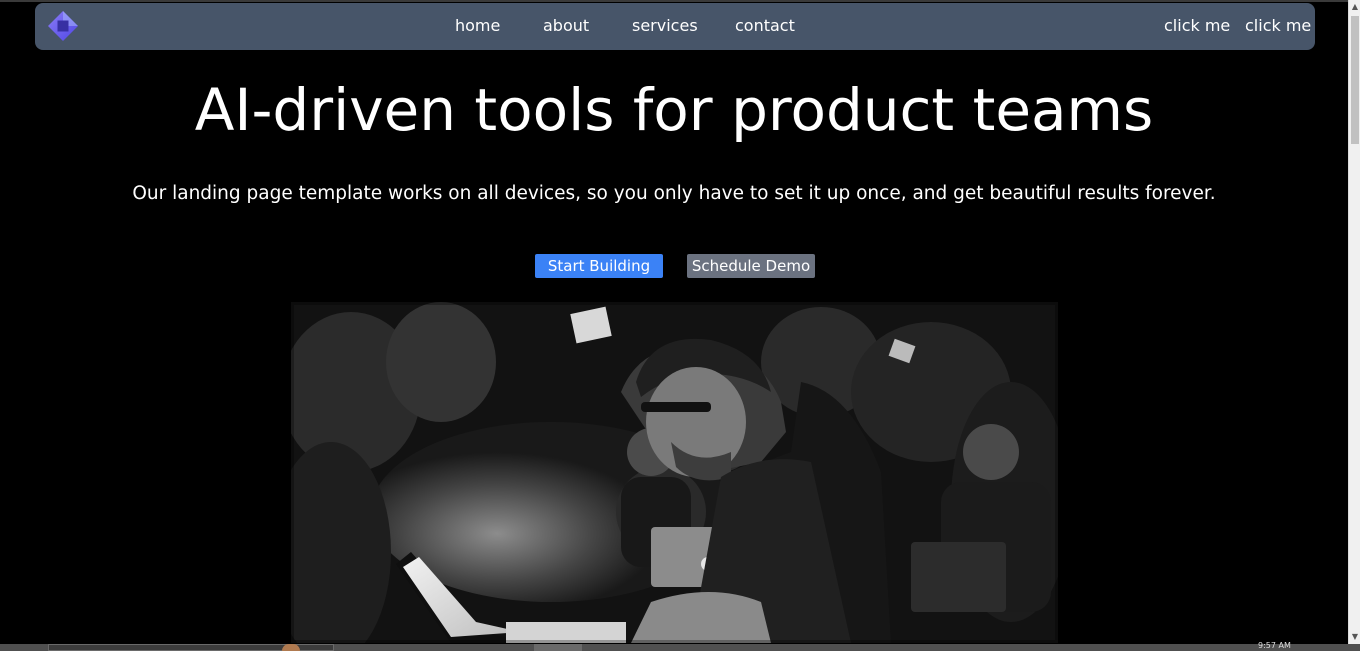 This screenshot has height=651, width=1360. Describe the element at coordinates (1354, 322) in the screenshot. I see `vertical-scrollbar: ▲ ▼` at that location.